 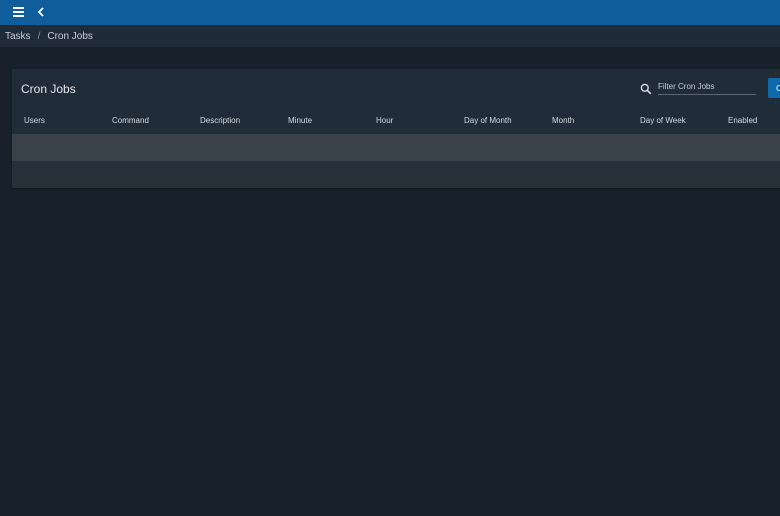 I want to click on column-header-month: Month, so click(x=563, y=120).